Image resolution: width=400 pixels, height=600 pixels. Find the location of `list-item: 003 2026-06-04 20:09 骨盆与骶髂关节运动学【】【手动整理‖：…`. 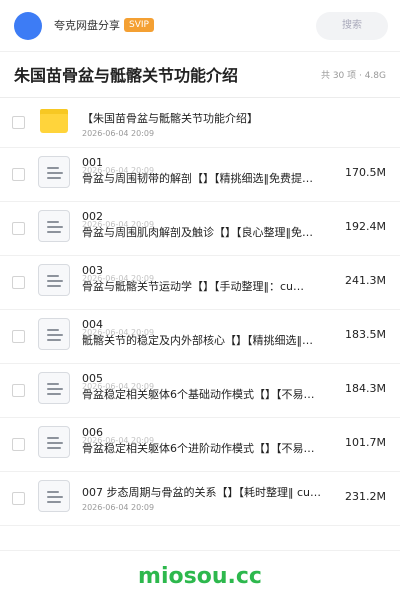

list-item: 003 2026-06-04 20:09 骨盆与骶髂关节运动学【】【手动整理‖：… is located at coordinates (200, 283).